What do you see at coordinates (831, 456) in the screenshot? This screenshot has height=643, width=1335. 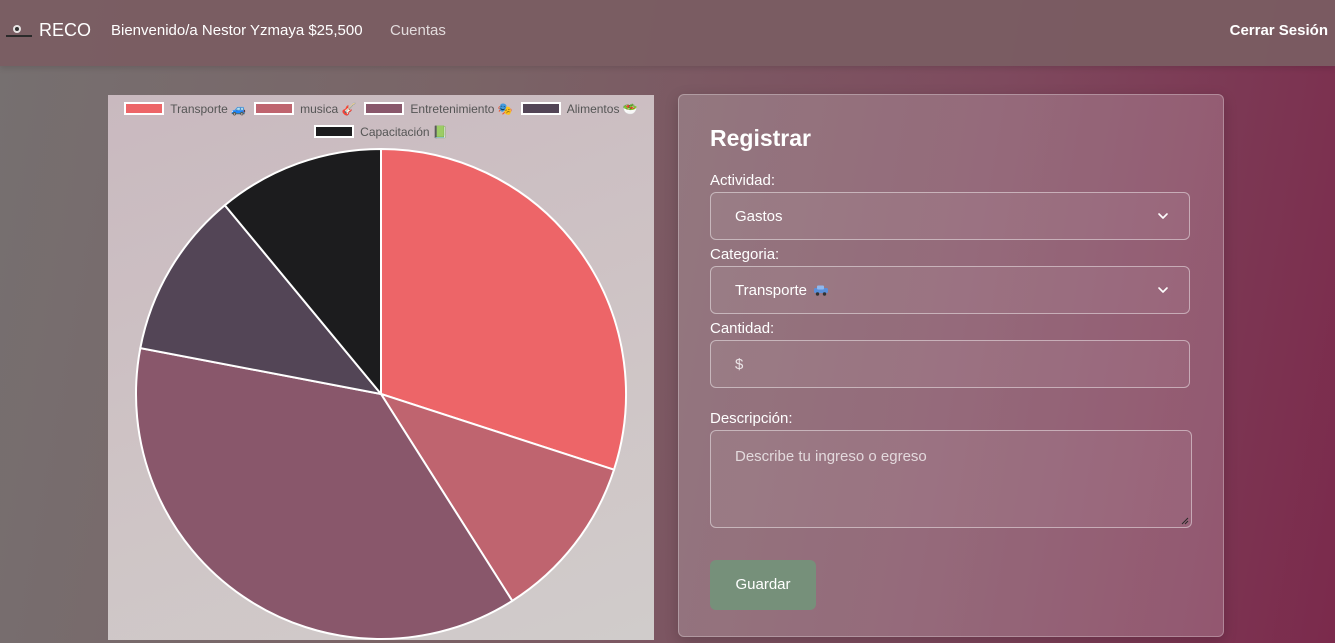 I see `descripcion-placeholder: Describe tu ingreso o egreso` at bounding box center [831, 456].